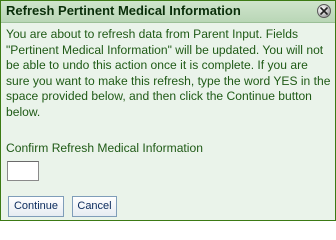  I want to click on close-icon, so click(324, 11).